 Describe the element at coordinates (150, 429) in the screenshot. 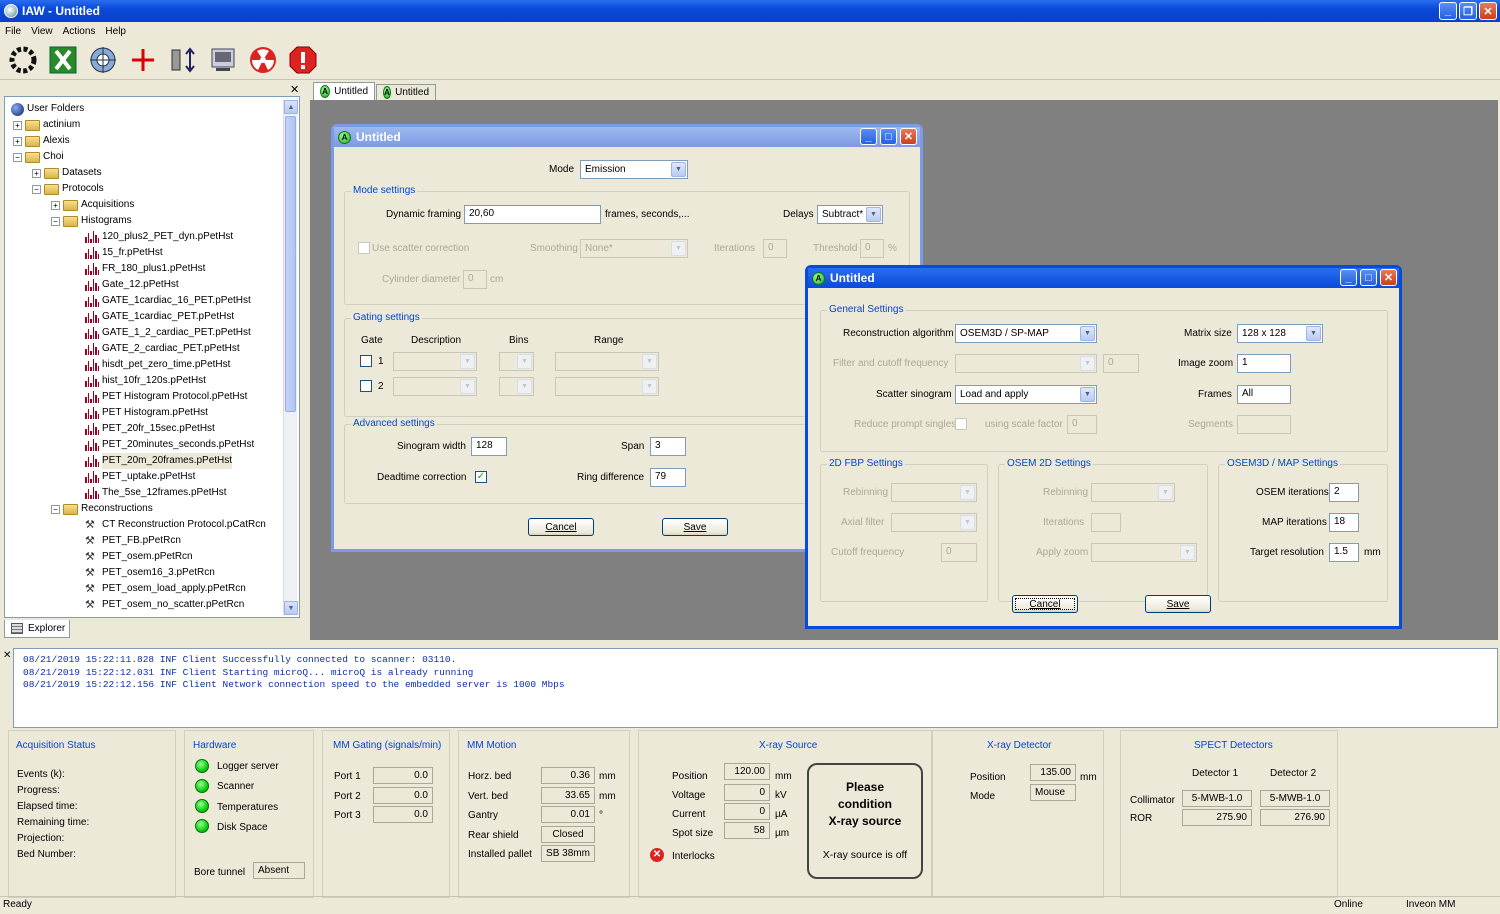

I see `tree-item-histogram: PET_20fr_15sec.pPetHst` at that location.